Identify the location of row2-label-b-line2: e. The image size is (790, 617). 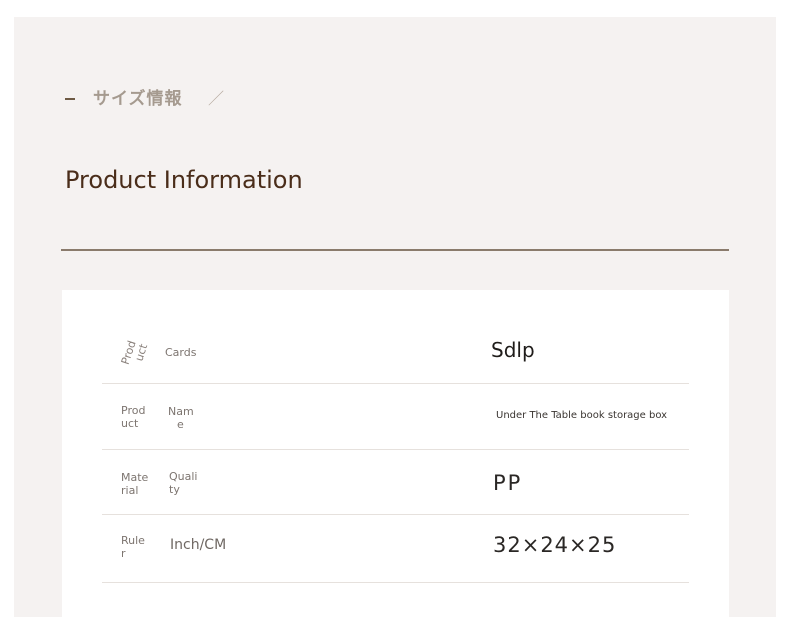
(180, 424).